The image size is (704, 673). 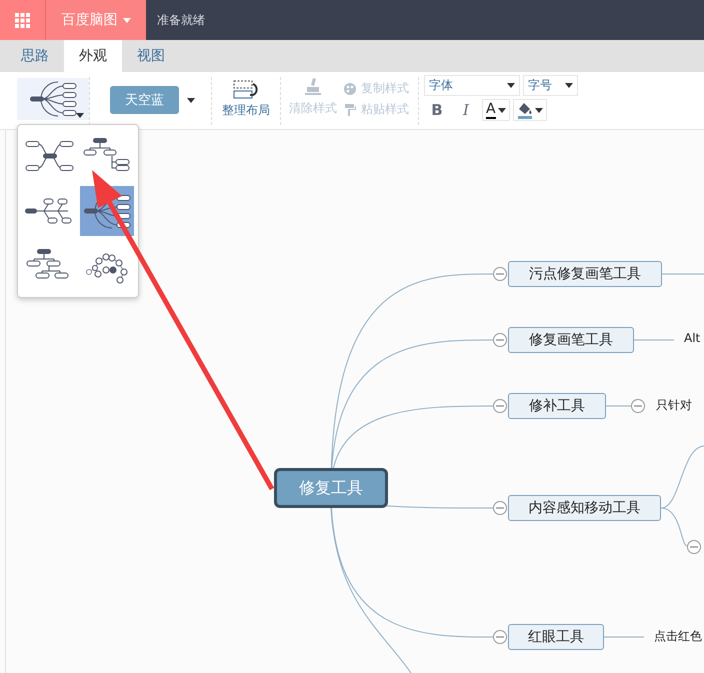 I want to click on status-text: 准备就绪, so click(x=180, y=20).